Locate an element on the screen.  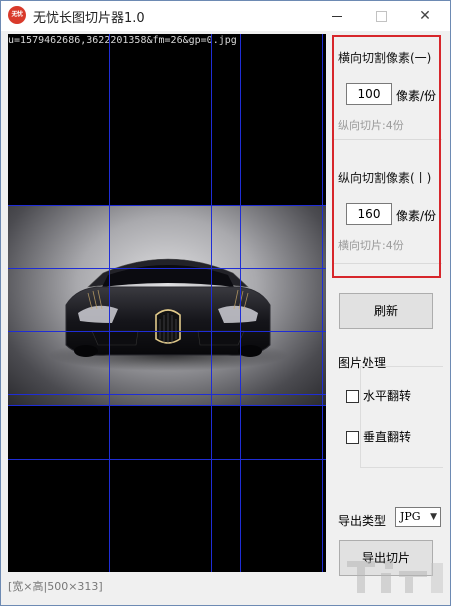
minimize-icon is located at coordinates (337, 16).